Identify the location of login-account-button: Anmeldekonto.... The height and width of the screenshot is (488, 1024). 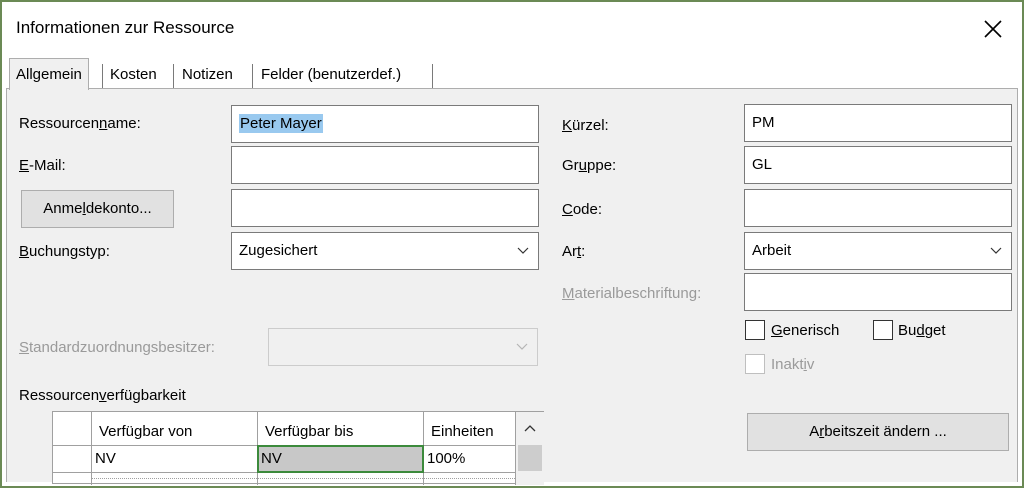
(97, 209).